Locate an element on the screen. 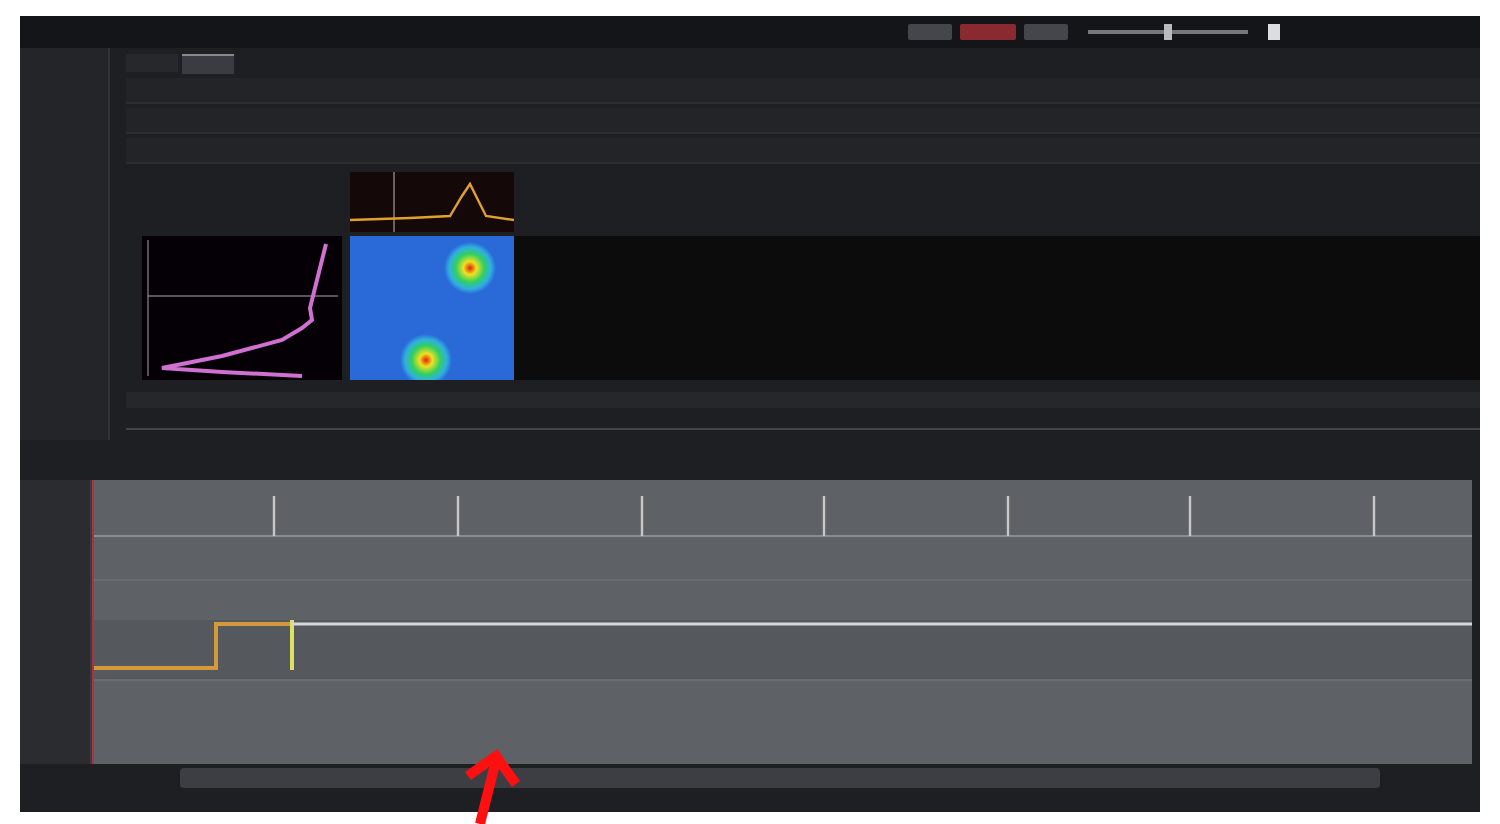 The height and width of the screenshot is (824, 1500). slider-thumb is located at coordinates (1168, 32).